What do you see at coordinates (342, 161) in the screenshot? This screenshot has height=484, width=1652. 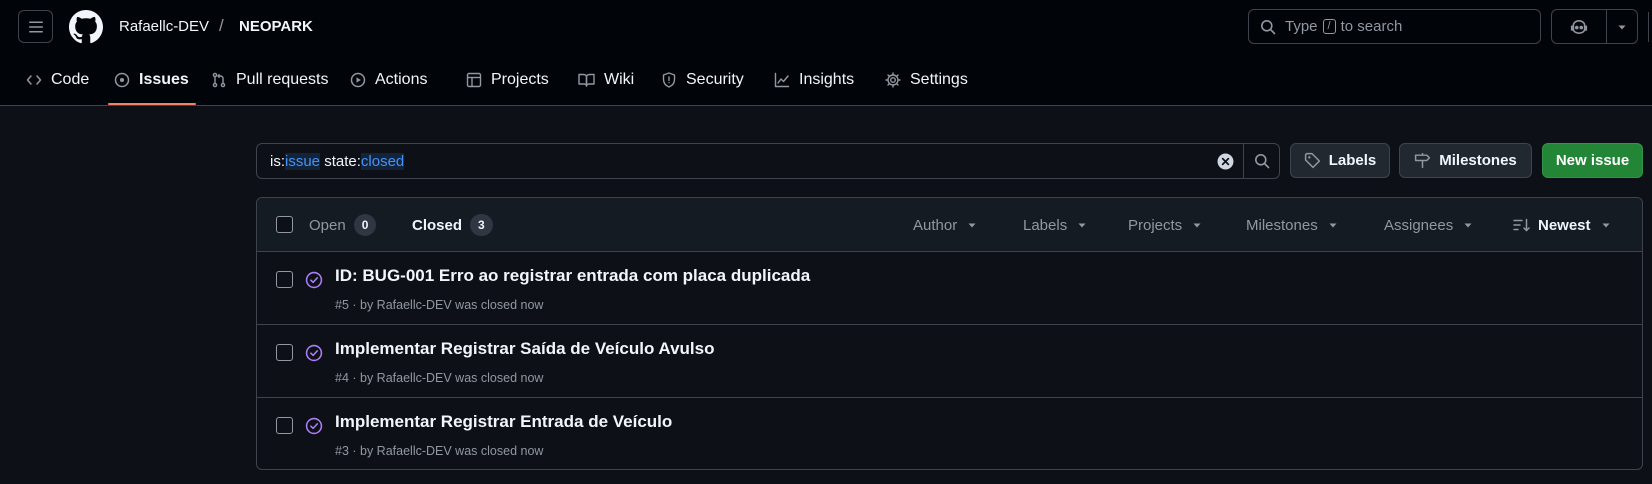 I see `query-key-state: state:` at bounding box center [342, 161].